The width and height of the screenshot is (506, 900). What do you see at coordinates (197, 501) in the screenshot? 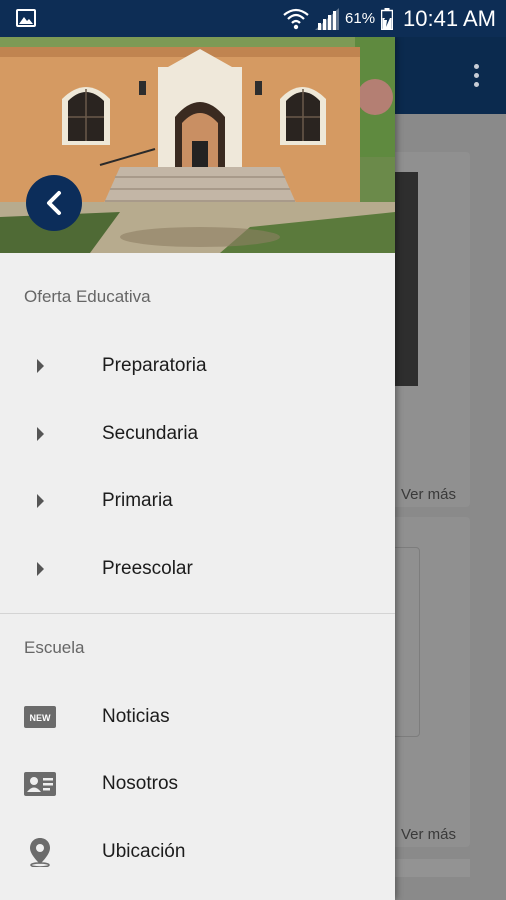
I see `menu-item-primaria: Primaria` at bounding box center [197, 501].